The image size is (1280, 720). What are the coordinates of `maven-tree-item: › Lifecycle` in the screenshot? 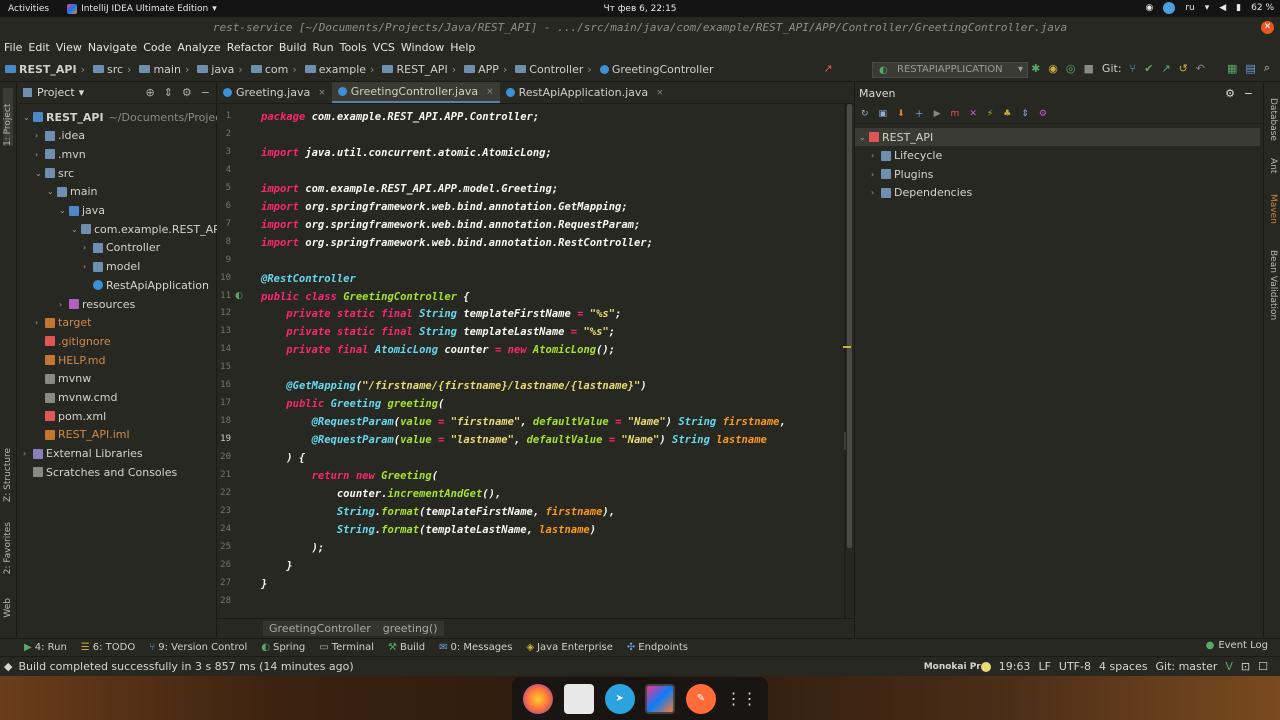 It's located at (906, 156).